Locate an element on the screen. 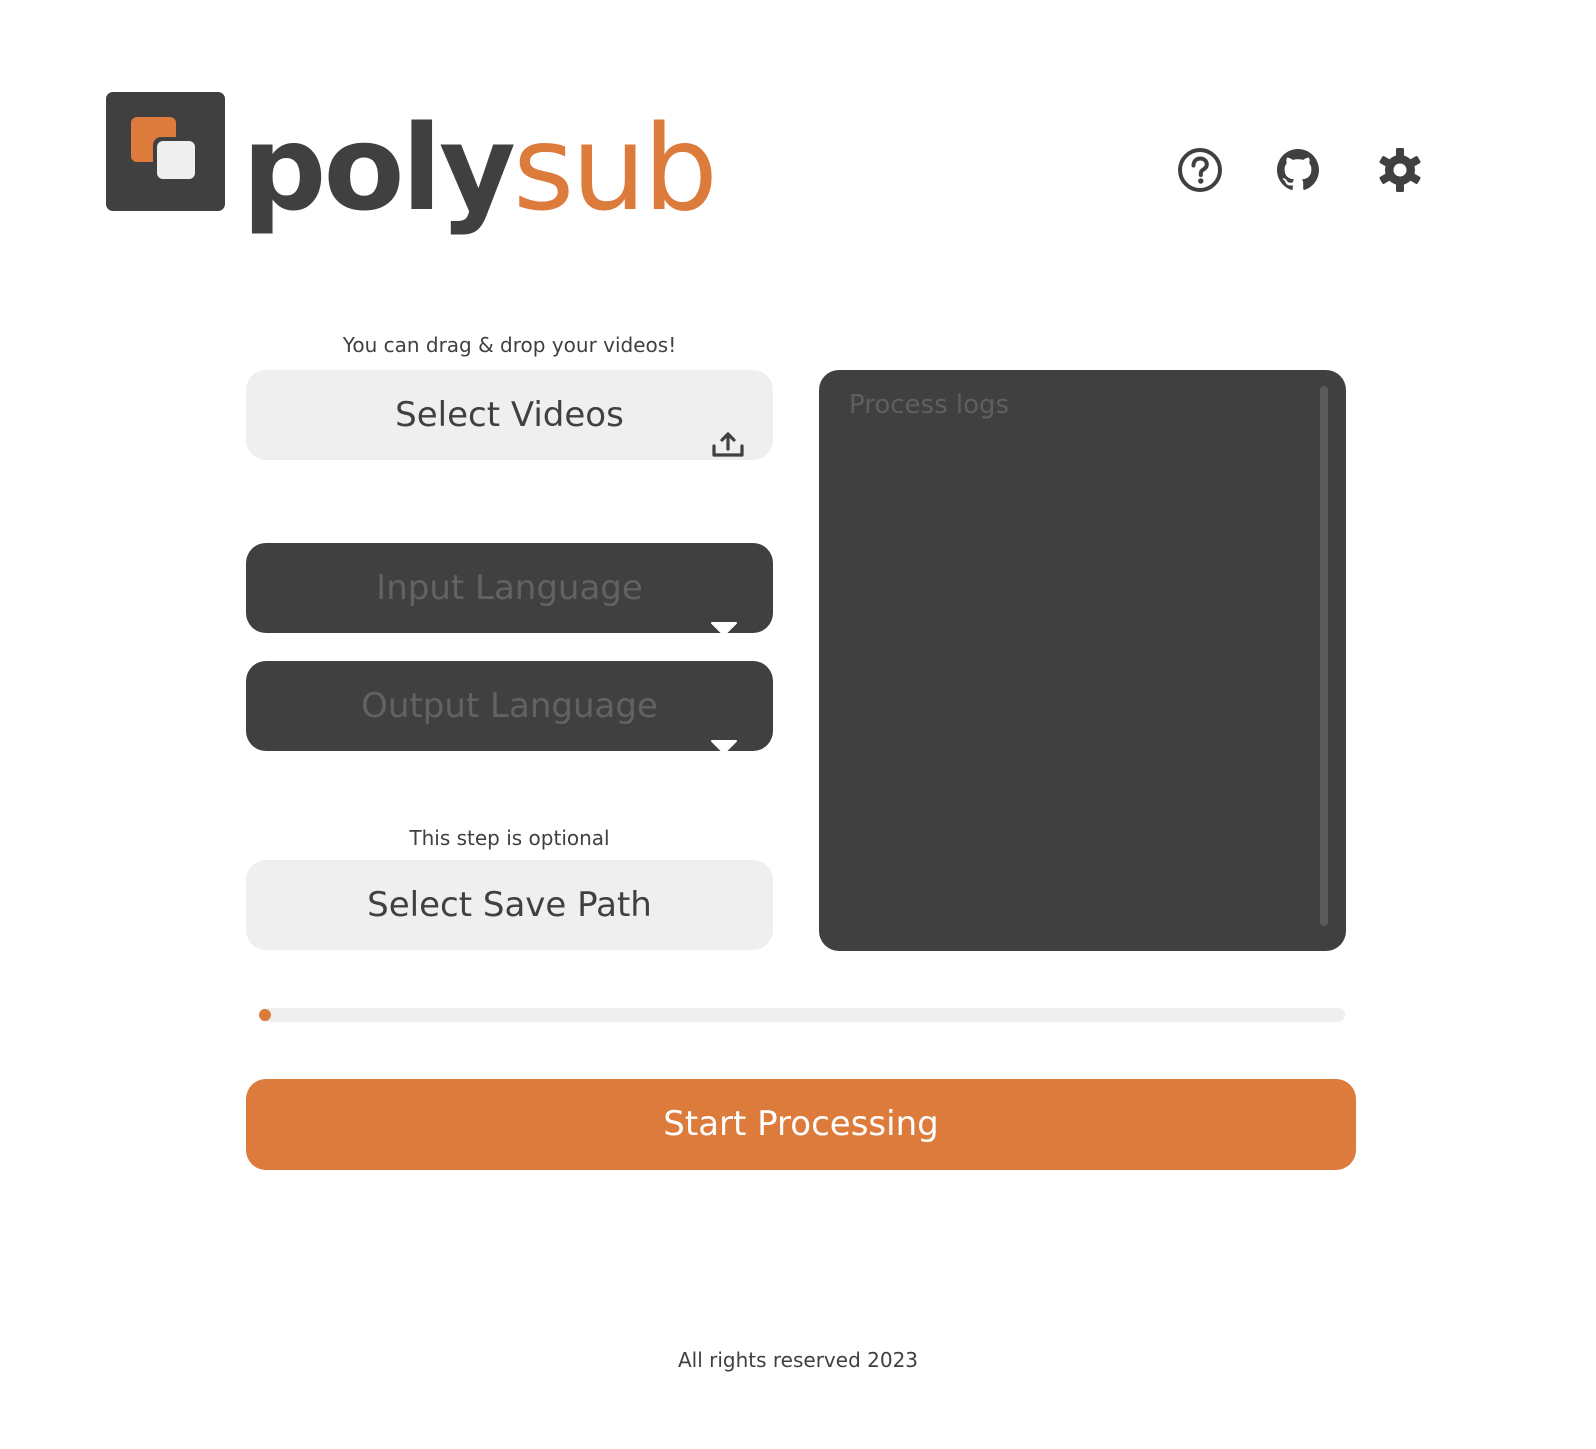  logo-word-sub: sub is located at coordinates (615, 168).